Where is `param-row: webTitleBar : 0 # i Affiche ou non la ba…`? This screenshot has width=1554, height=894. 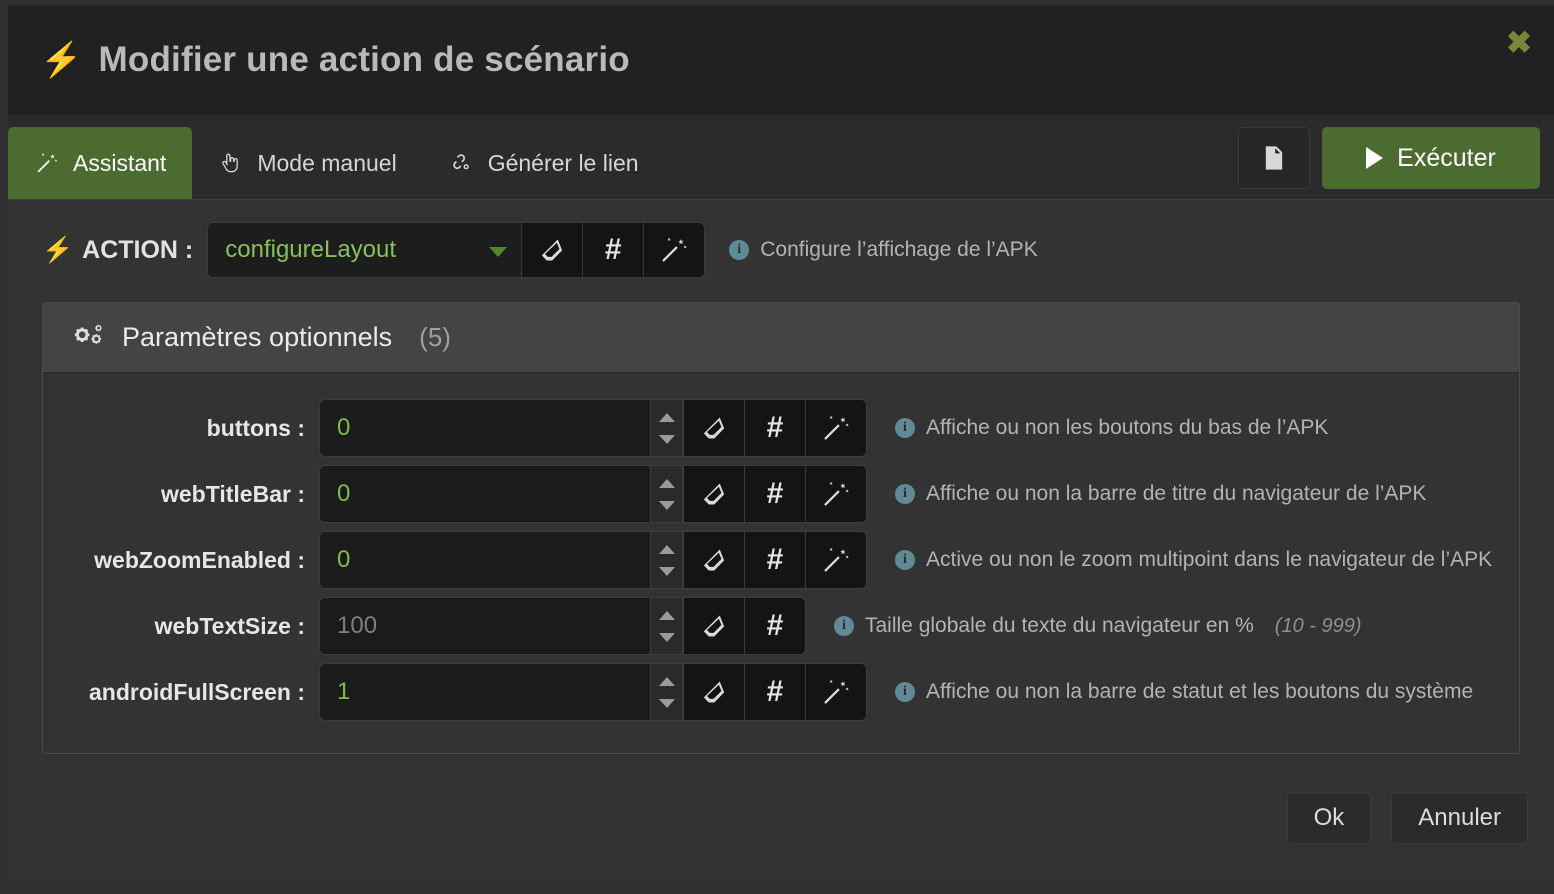 param-row: webTitleBar : 0 # i Affiche ou non la ba… is located at coordinates (781, 494).